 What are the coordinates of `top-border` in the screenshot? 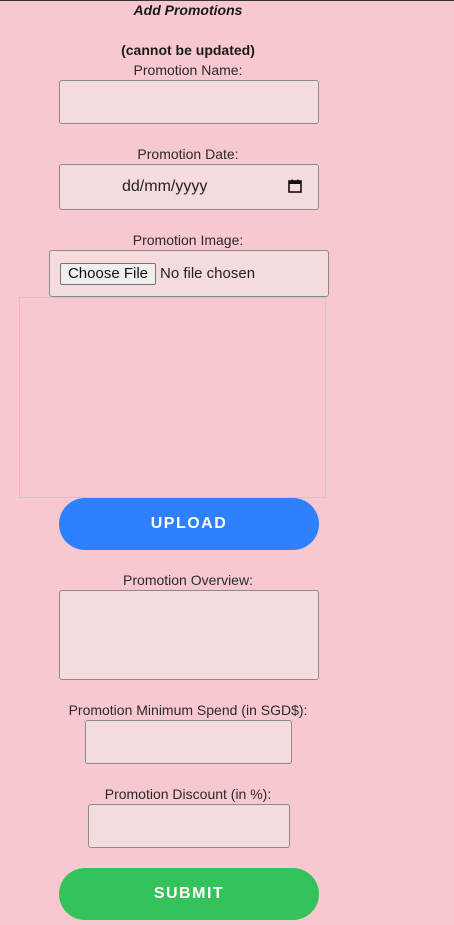 It's located at (227, 0).